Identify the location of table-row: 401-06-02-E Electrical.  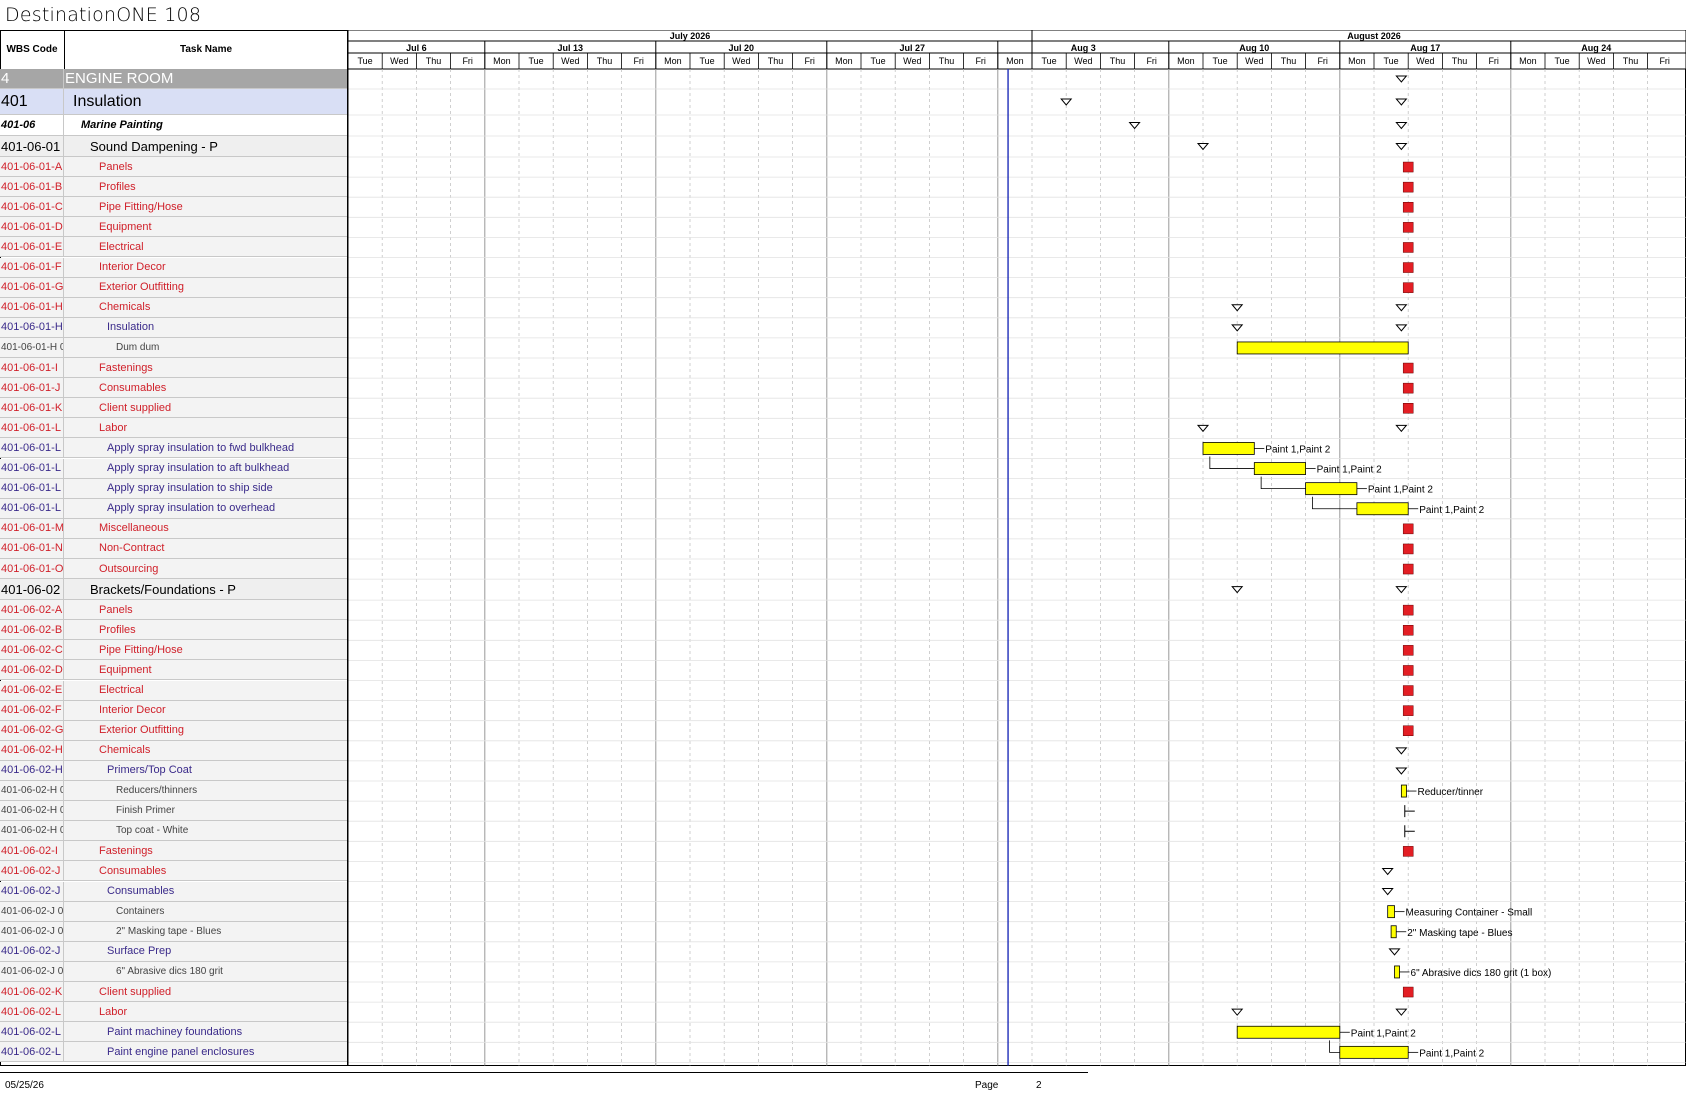
(173, 690).